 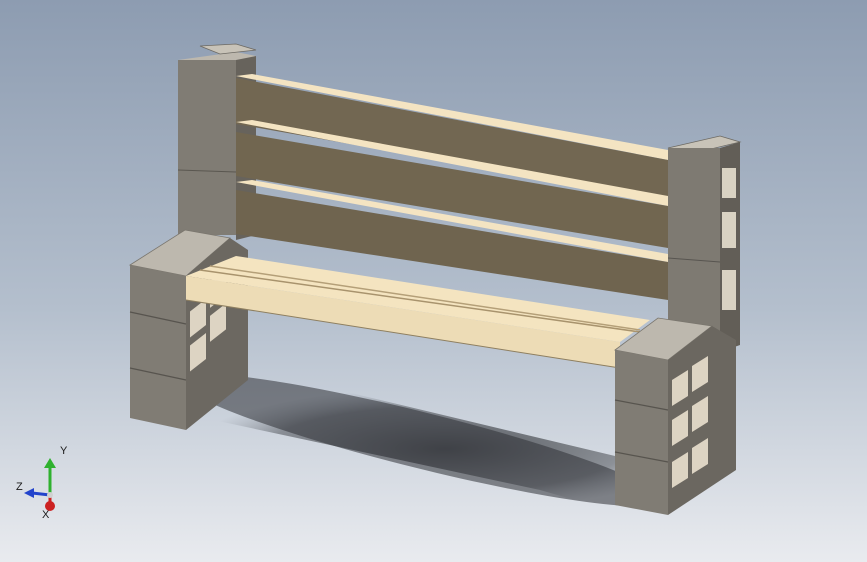 I want to click on z-axis-arrowhead, so click(x=29, y=493).